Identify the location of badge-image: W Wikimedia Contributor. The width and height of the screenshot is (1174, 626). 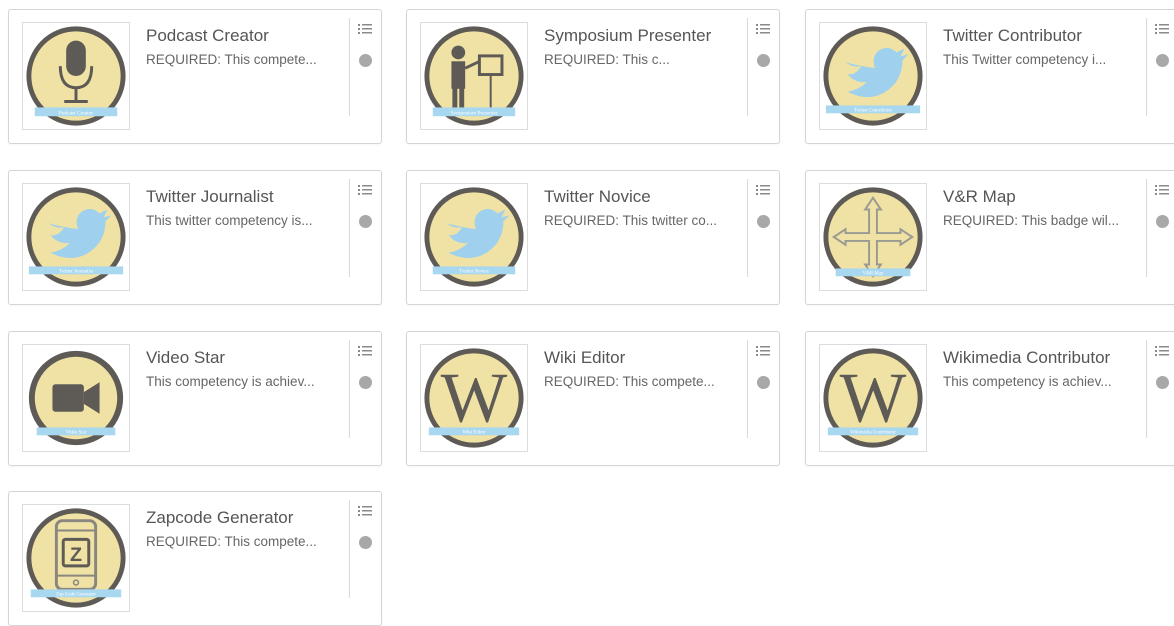
(873, 398).